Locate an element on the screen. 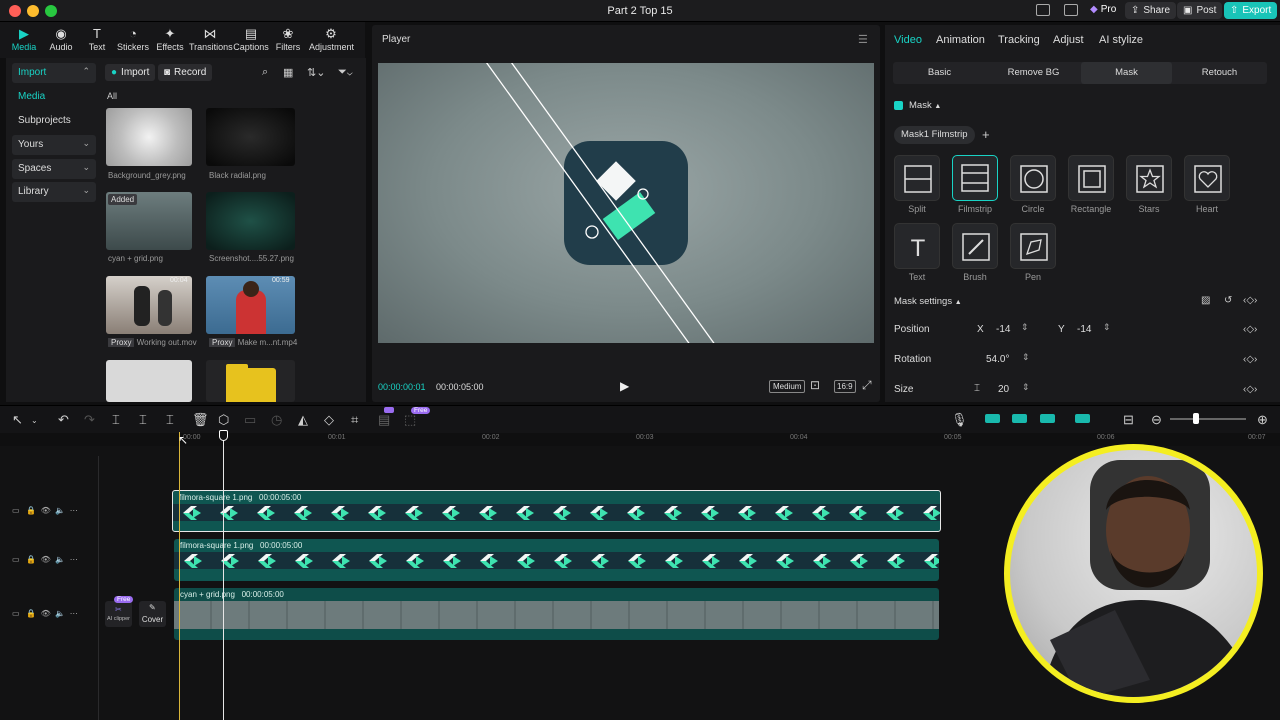  sidebar-item-spaces: Spaces ⌄ is located at coordinates (54, 169).